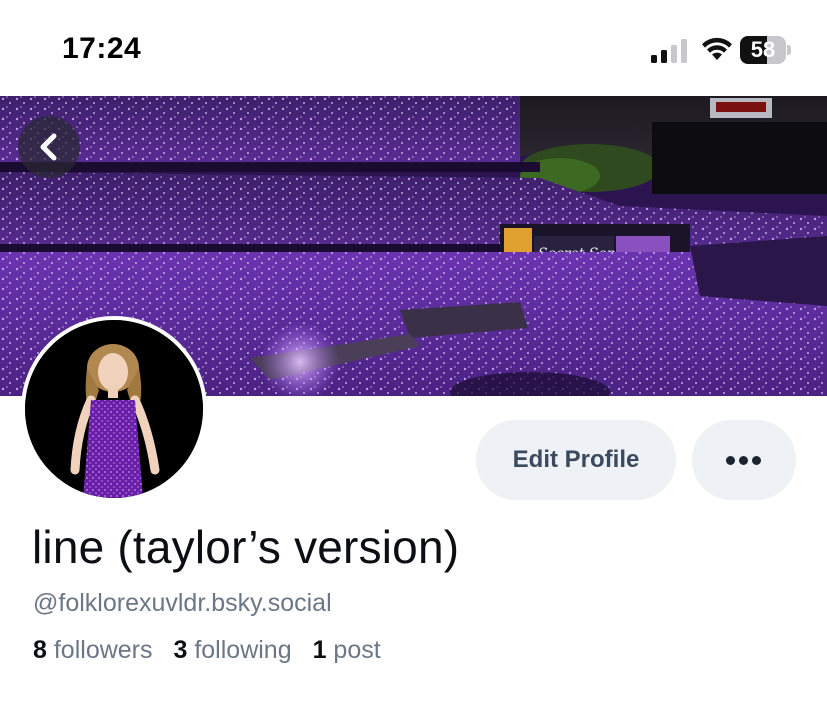 The width and height of the screenshot is (827, 725). What do you see at coordinates (103, 650) in the screenshot?
I see `followers-label: followers` at bounding box center [103, 650].